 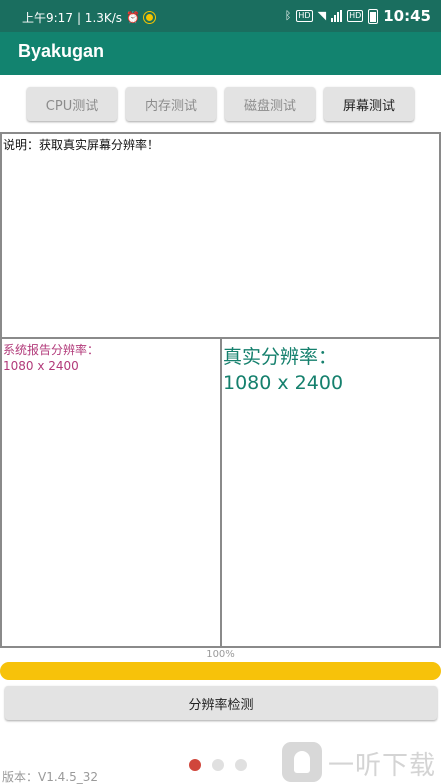 I want to click on signal-icon, so click(x=337, y=16).